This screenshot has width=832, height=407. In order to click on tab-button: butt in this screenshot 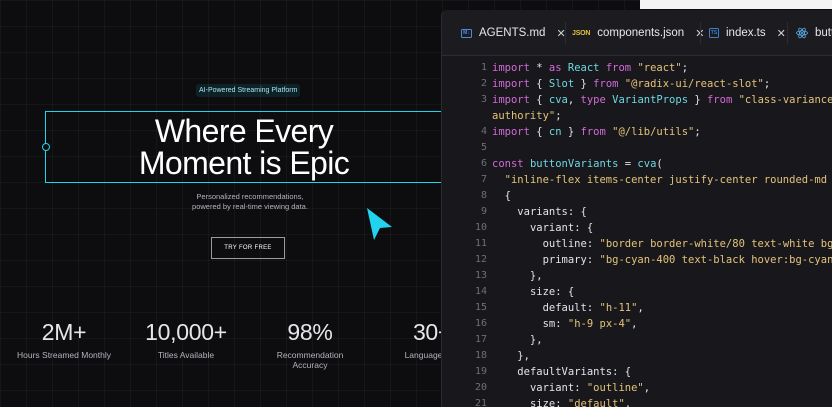, I will do `click(814, 33)`.